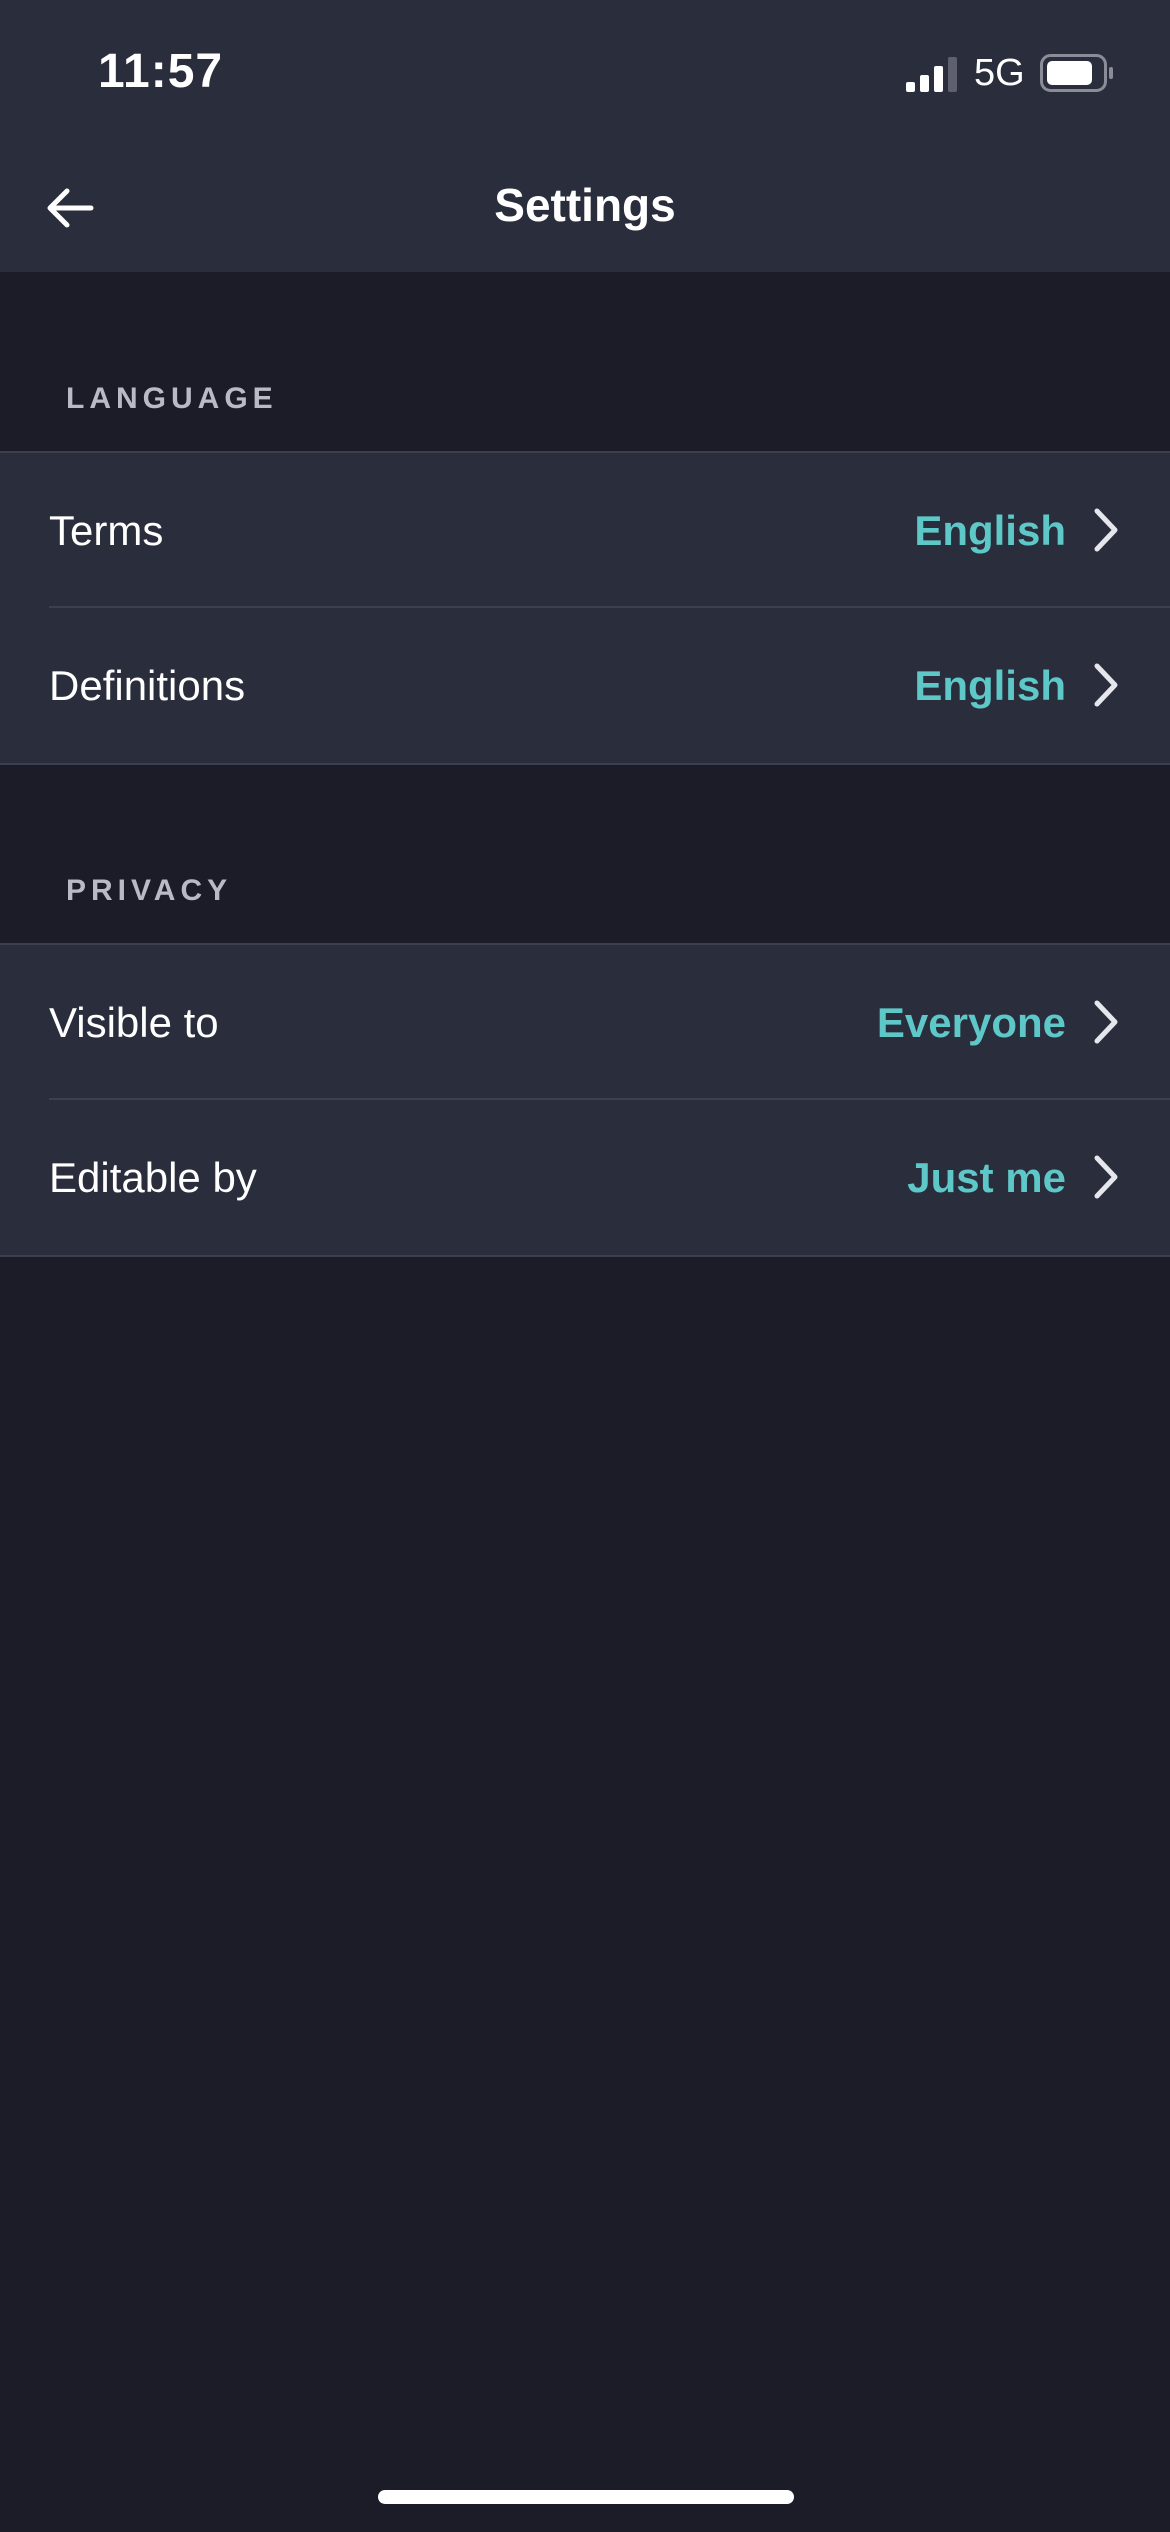 The image size is (1170, 2532). Describe the element at coordinates (585, 1177) in the screenshot. I see `row-editable-by: Editable by Just me` at that location.